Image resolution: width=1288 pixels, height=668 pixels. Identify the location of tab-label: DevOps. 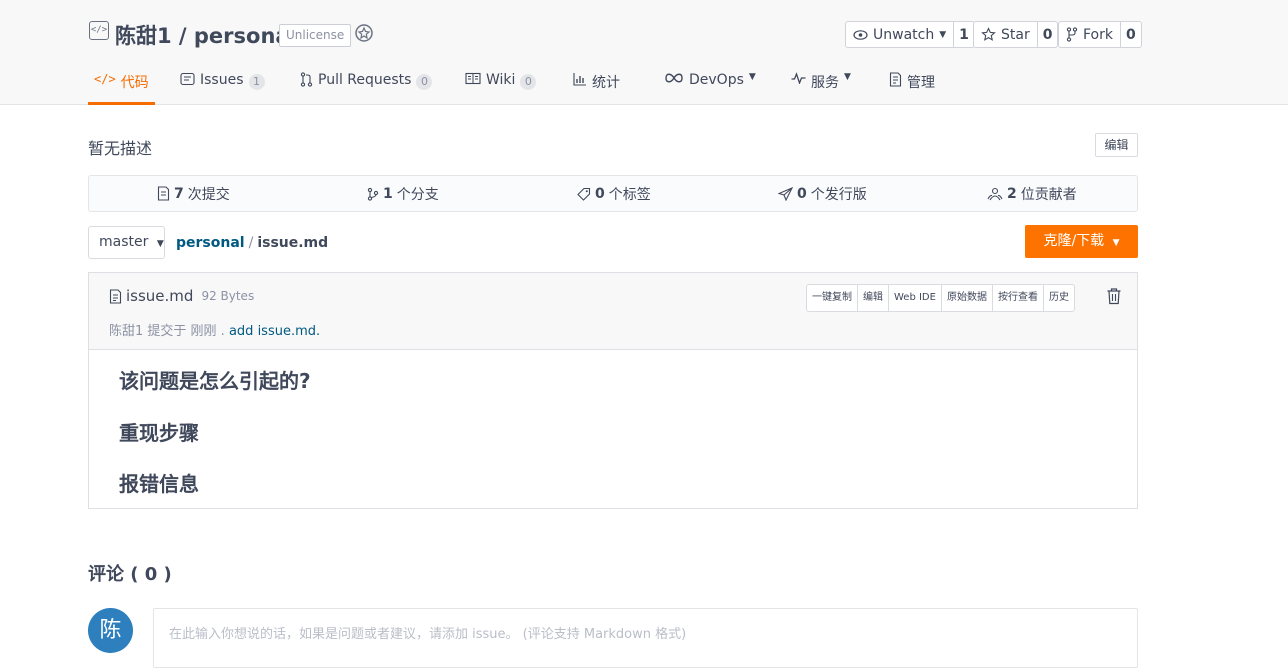
(716, 80).